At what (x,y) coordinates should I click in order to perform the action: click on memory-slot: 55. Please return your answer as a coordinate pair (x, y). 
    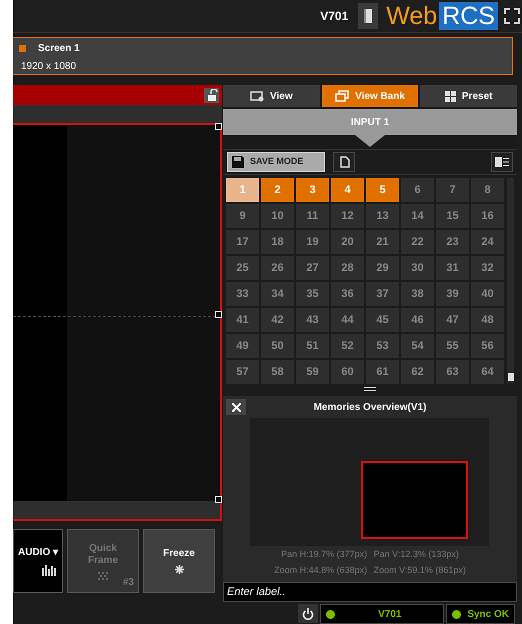
    Looking at the image, I should click on (452, 346).